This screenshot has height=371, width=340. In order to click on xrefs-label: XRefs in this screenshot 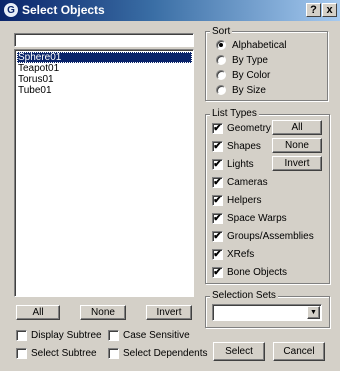, I will do `click(241, 254)`.